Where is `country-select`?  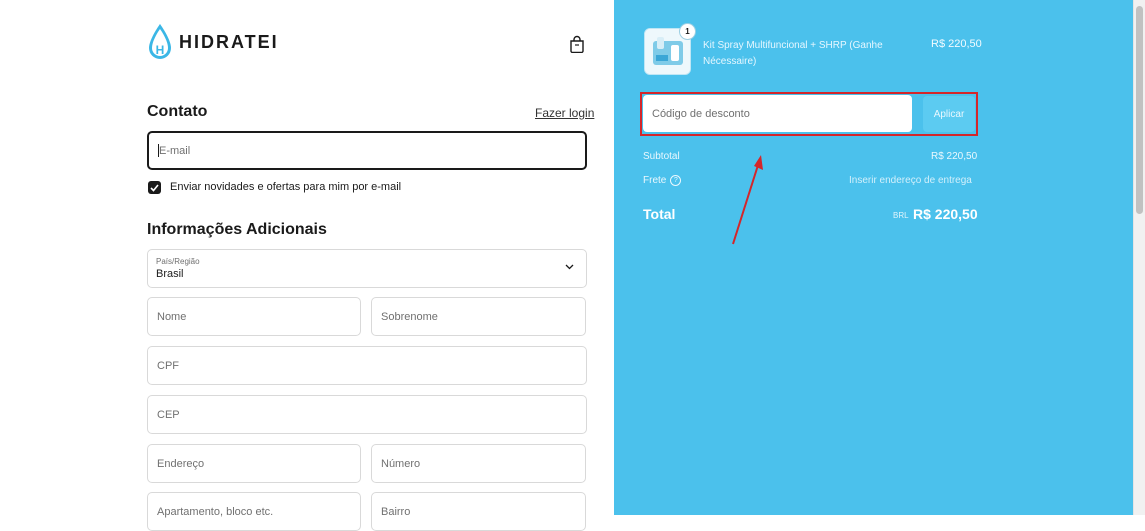
country-select is located at coordinates (367, 268).